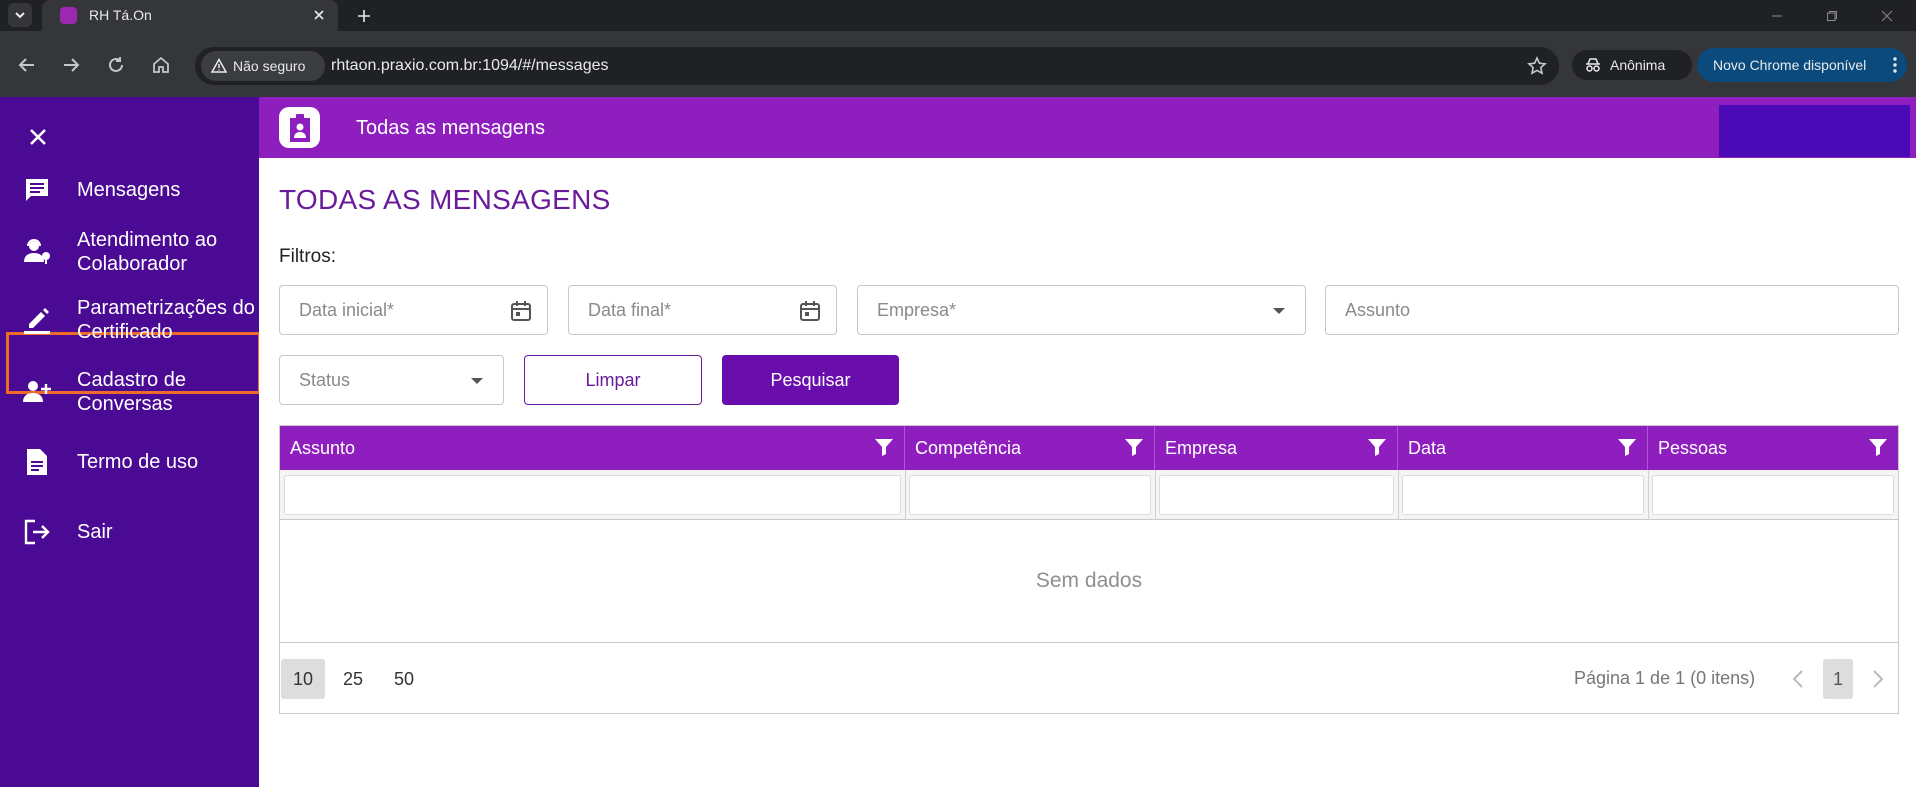  Describe the element at coordinates (1838, 679) in the screenshot. I see `page-number-button: 1` at that location.